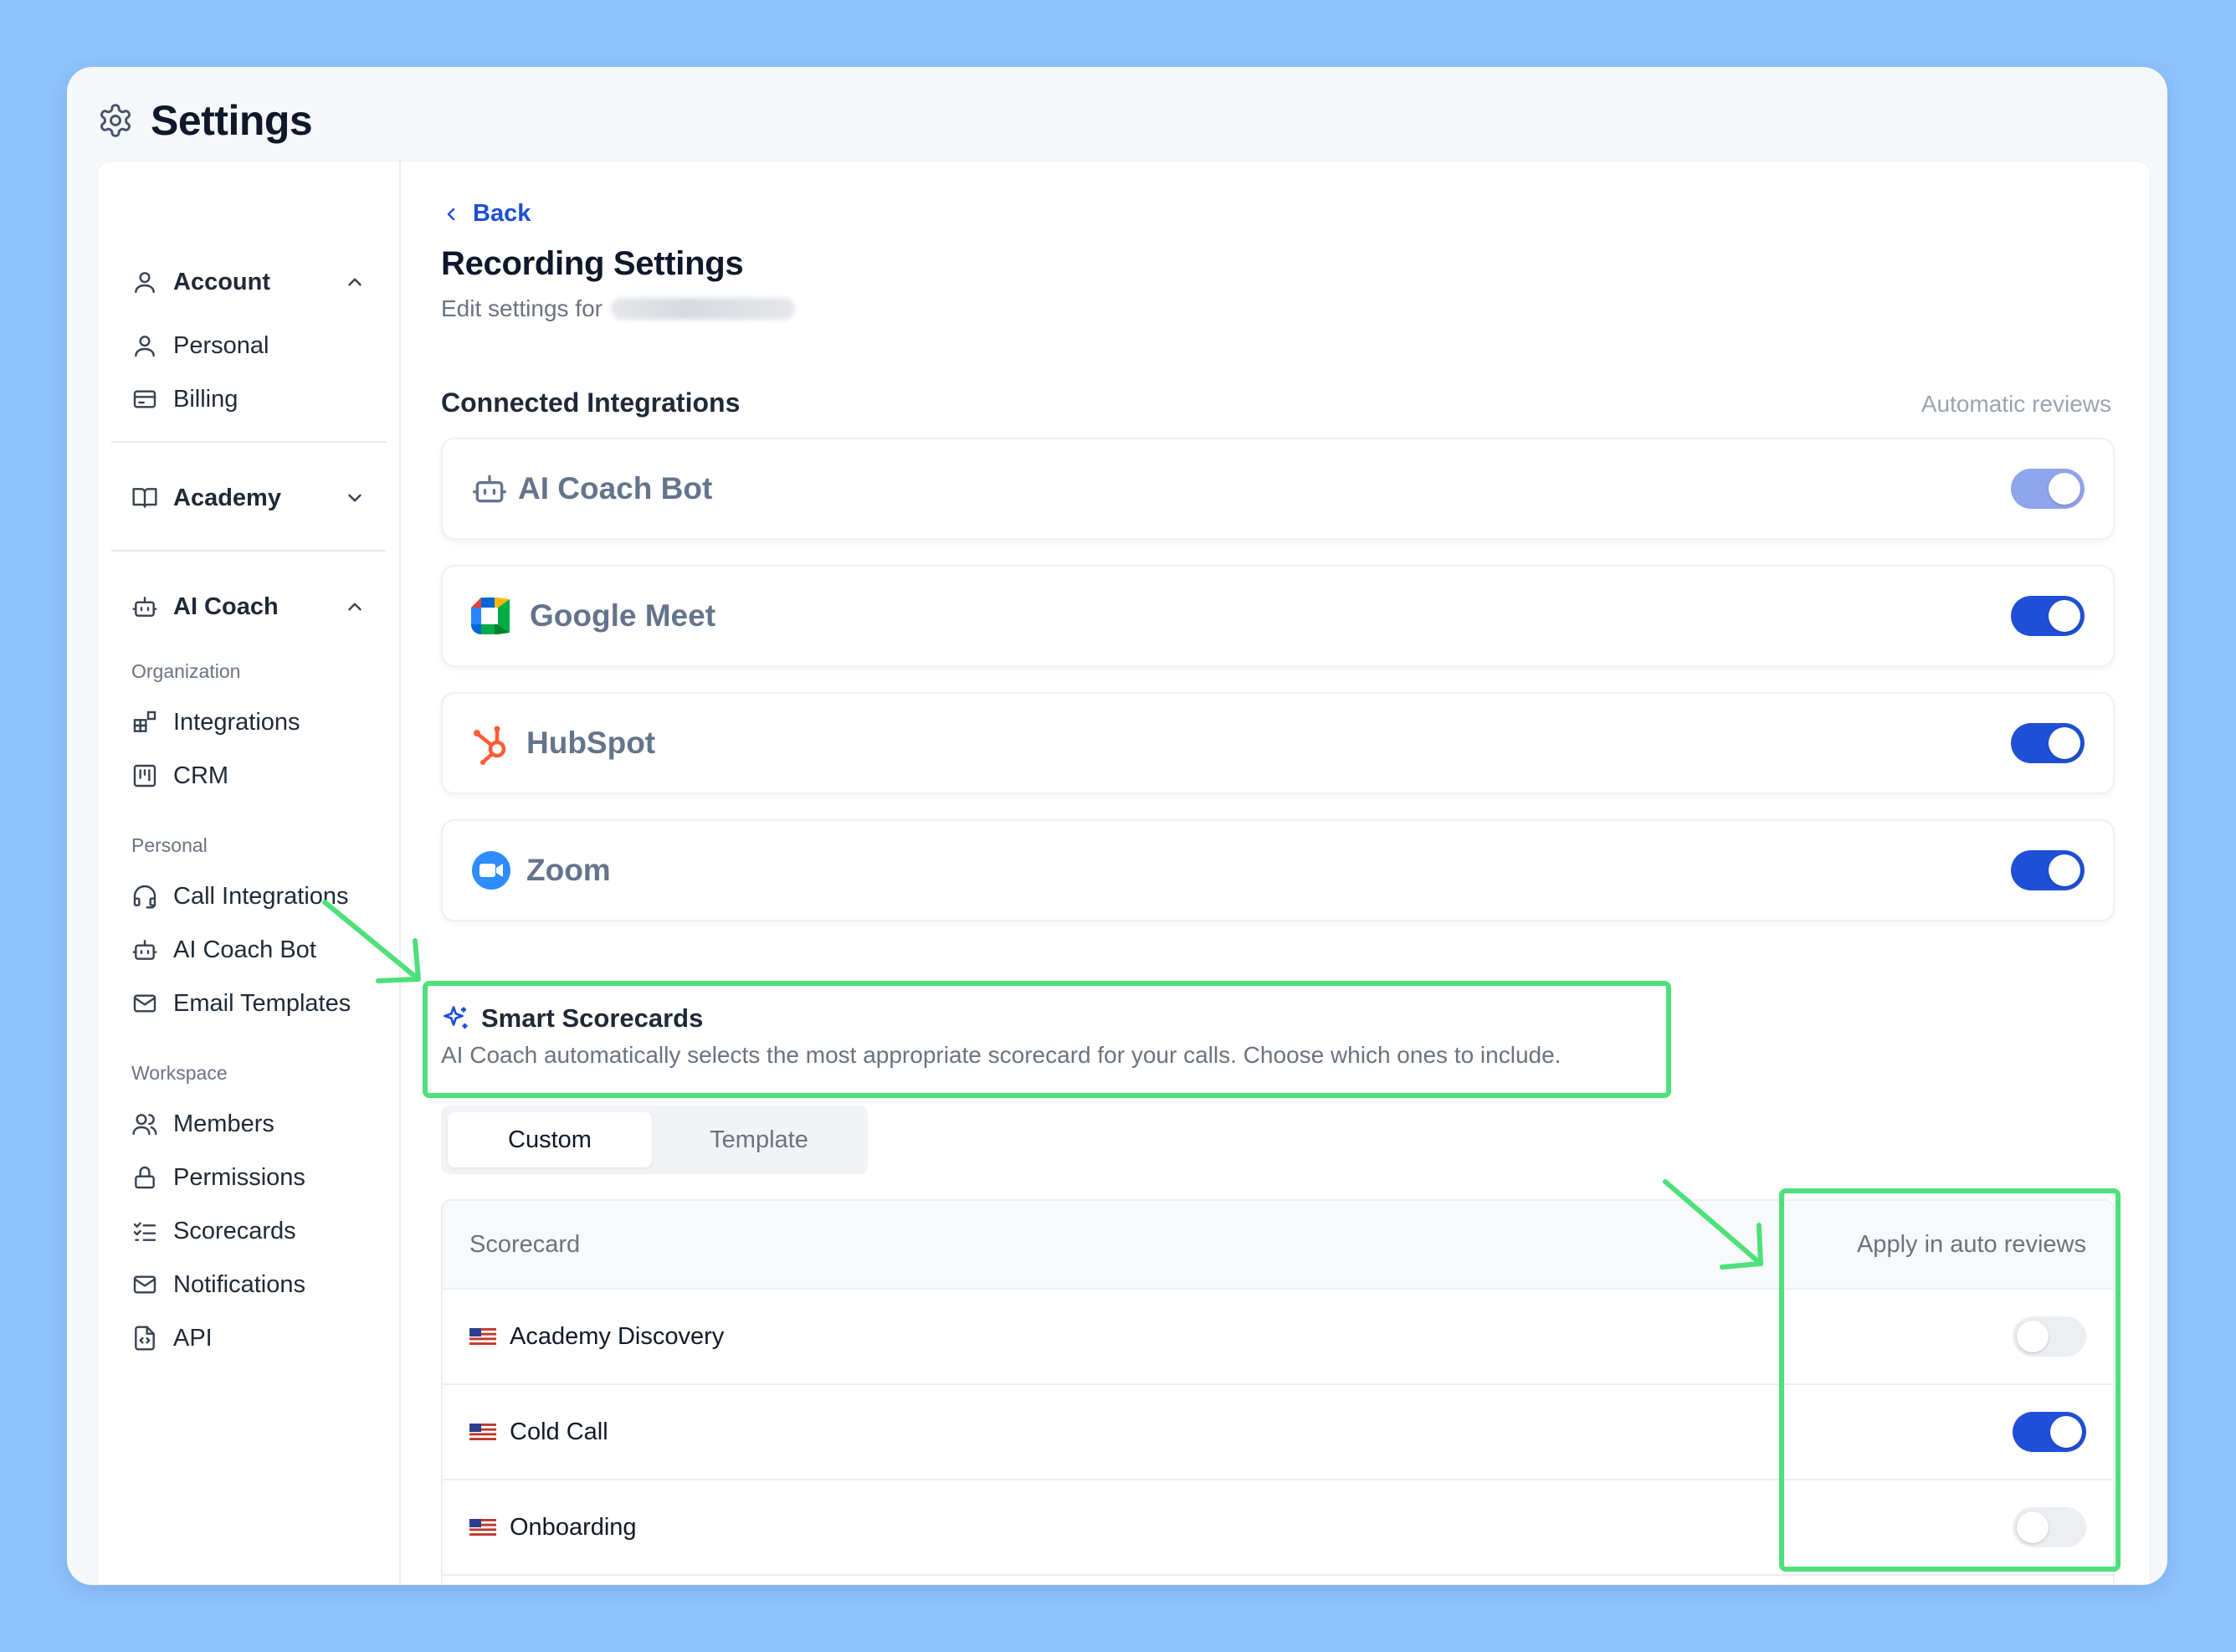  What do you see at coordinates (2016, 404) in the screenshot?
I see `automatic-reviews-label: Automatic reviews` at bounding box center [2016, 404].